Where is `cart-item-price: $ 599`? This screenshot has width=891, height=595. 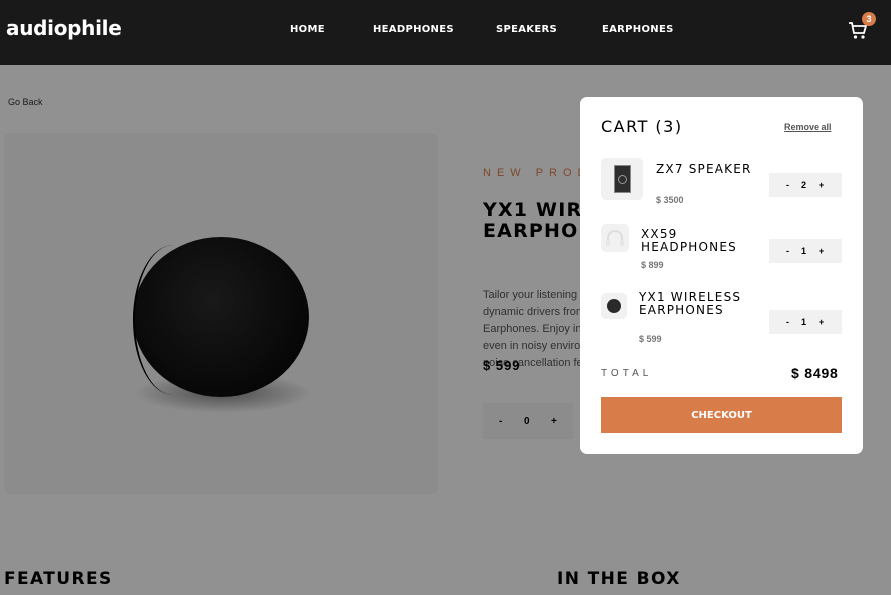 cart-item-price: $ 599 is located at coordinates (650, 339).